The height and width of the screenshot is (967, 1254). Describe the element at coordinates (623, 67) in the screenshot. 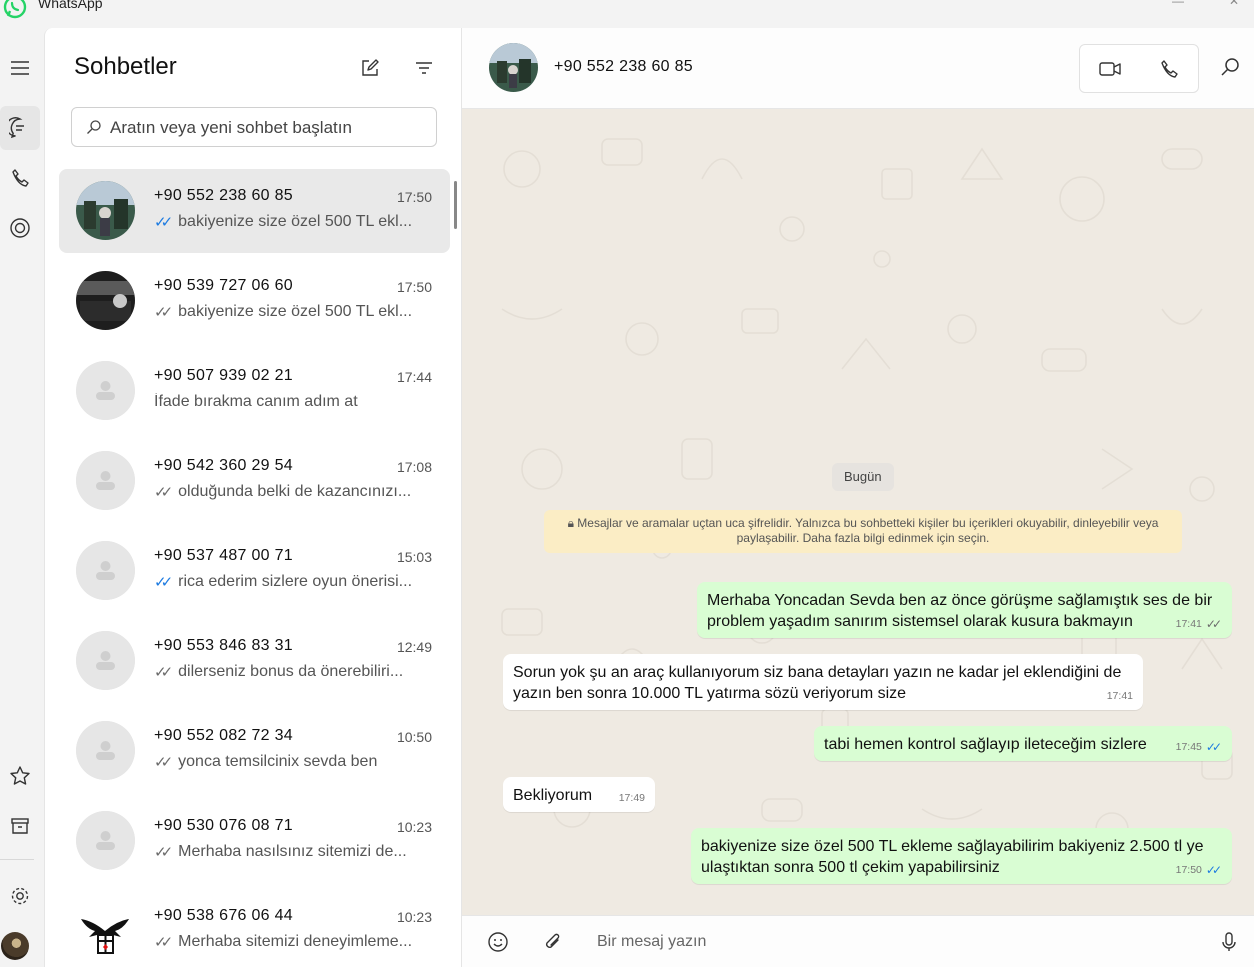

I see `contact-name: +90 552 238 60 85` at that location.